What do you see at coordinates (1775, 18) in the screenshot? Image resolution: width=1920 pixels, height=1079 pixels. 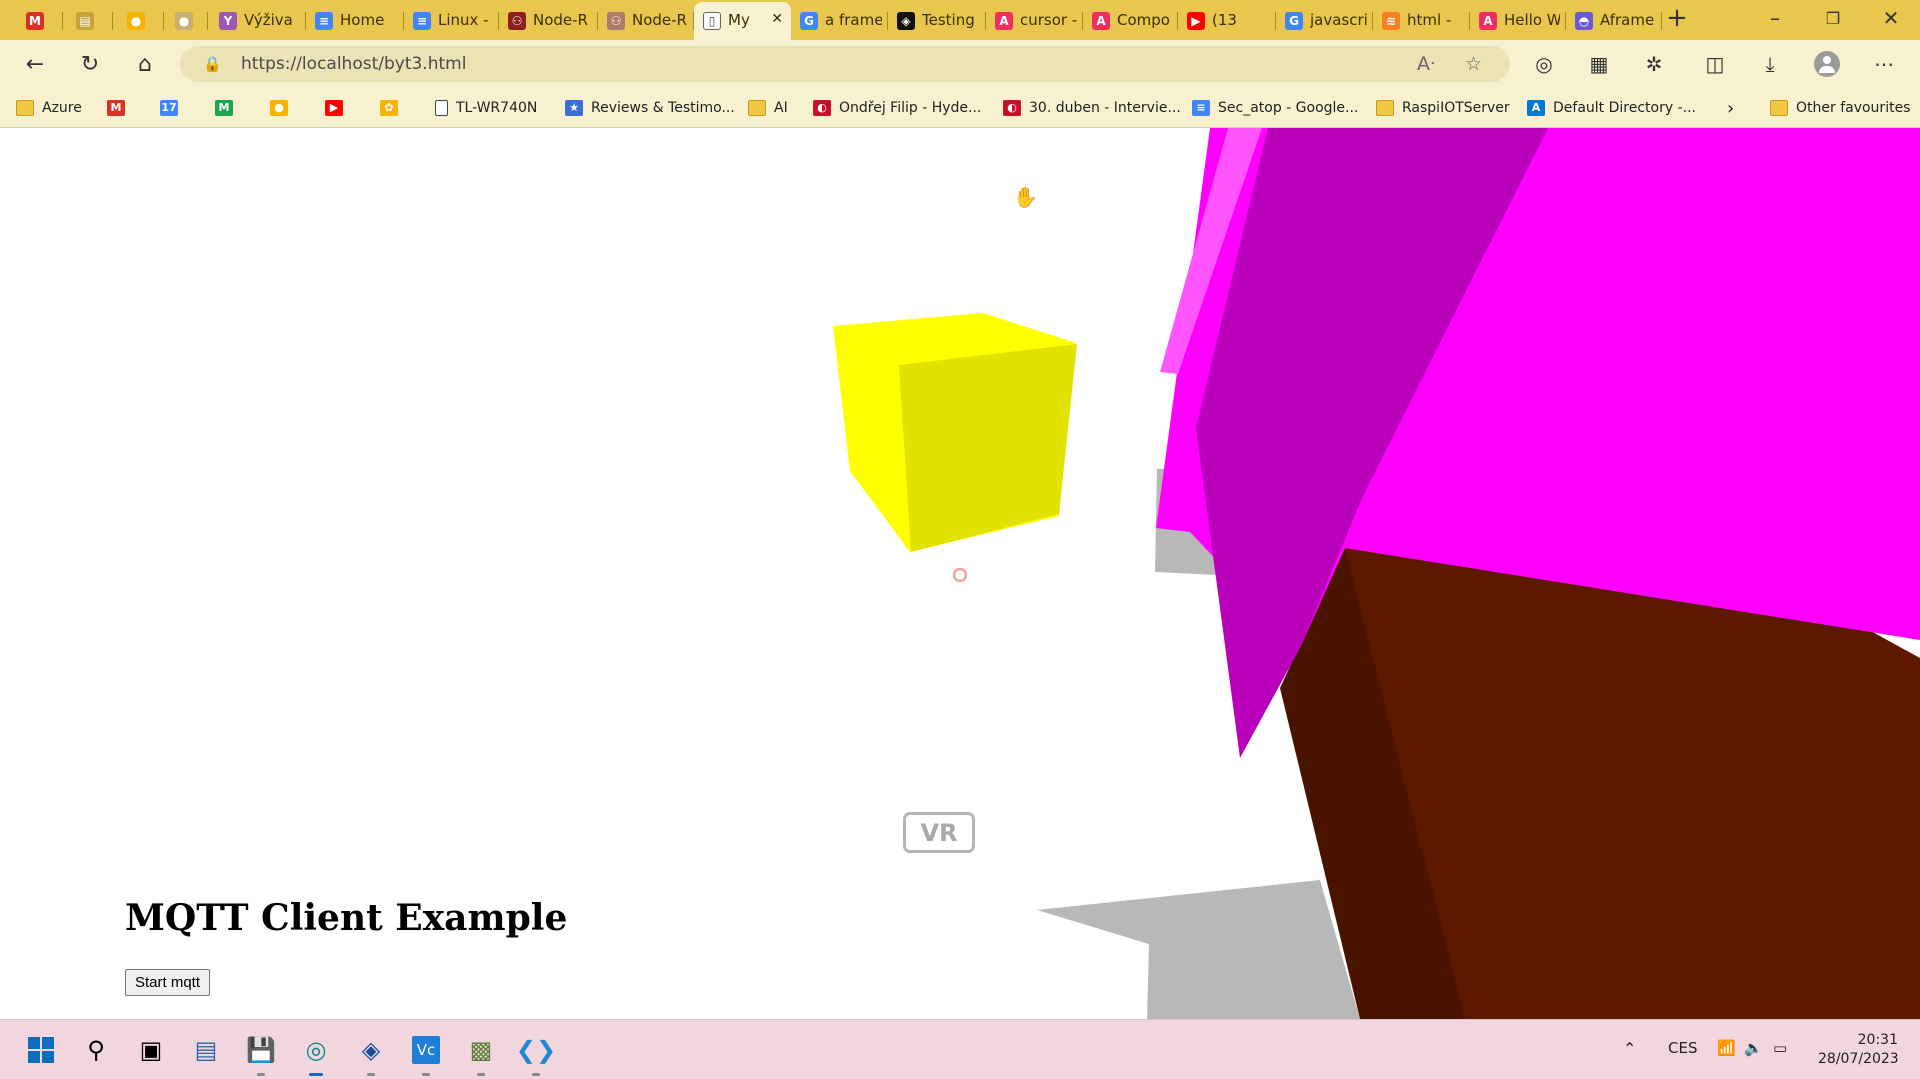 I see `minimize-button: –` at bounding box center [1775, 18].